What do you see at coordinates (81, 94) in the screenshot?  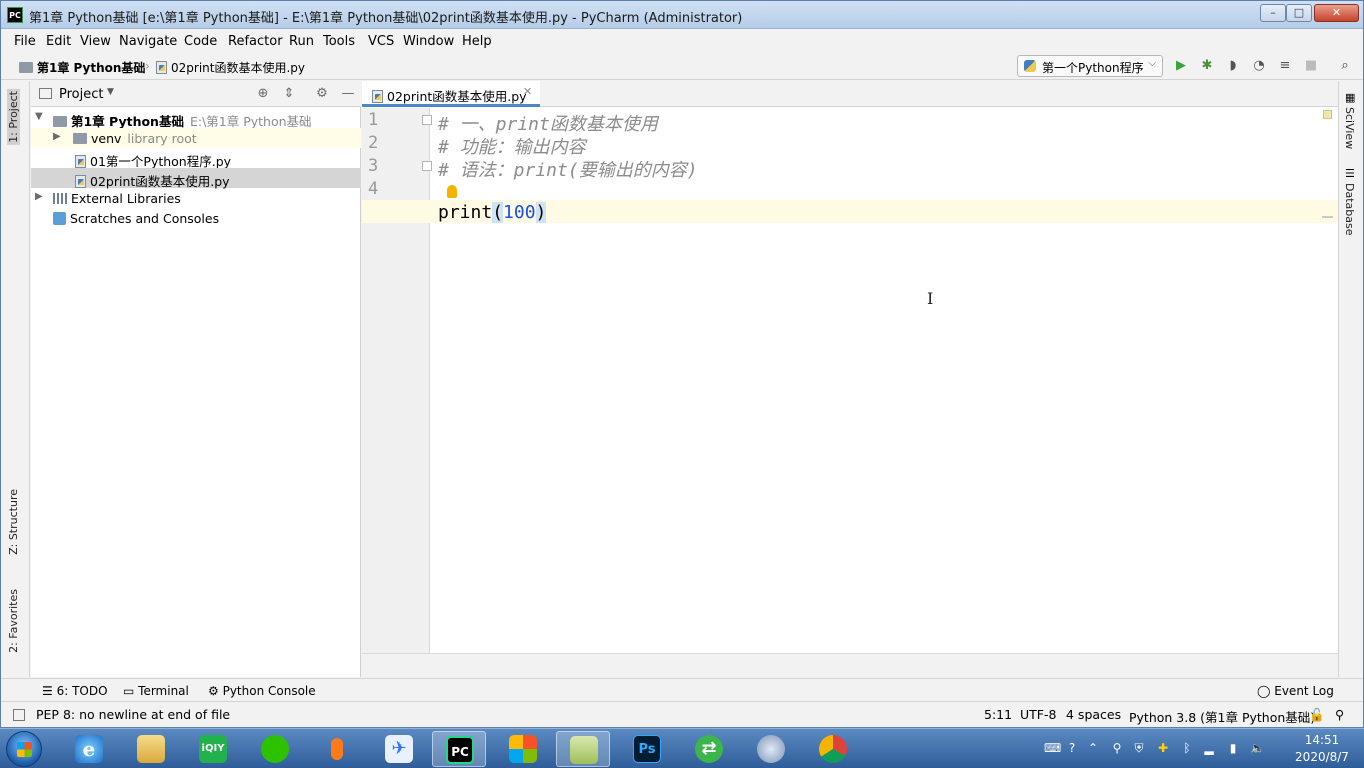 I see `project-panel-title: Project` at bounding box center [81, 94].